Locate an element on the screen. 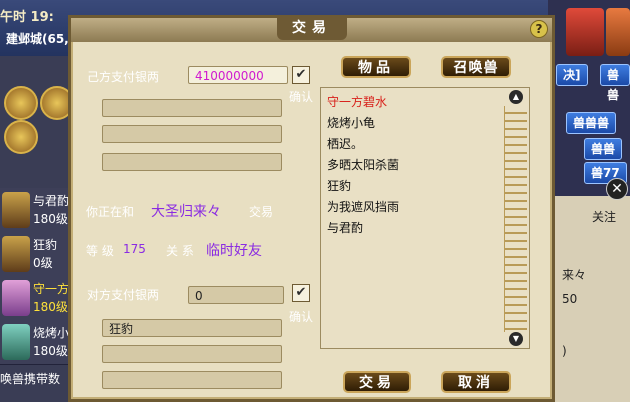  other-pay-label: 对方支付银两 is located at coordinates (123, 295).